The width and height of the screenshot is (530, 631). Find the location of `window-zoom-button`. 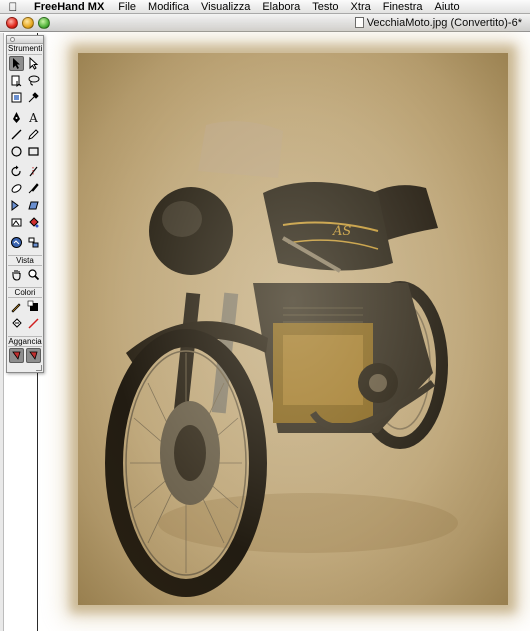

window-zoom-button is located at coordinates (44, 23).